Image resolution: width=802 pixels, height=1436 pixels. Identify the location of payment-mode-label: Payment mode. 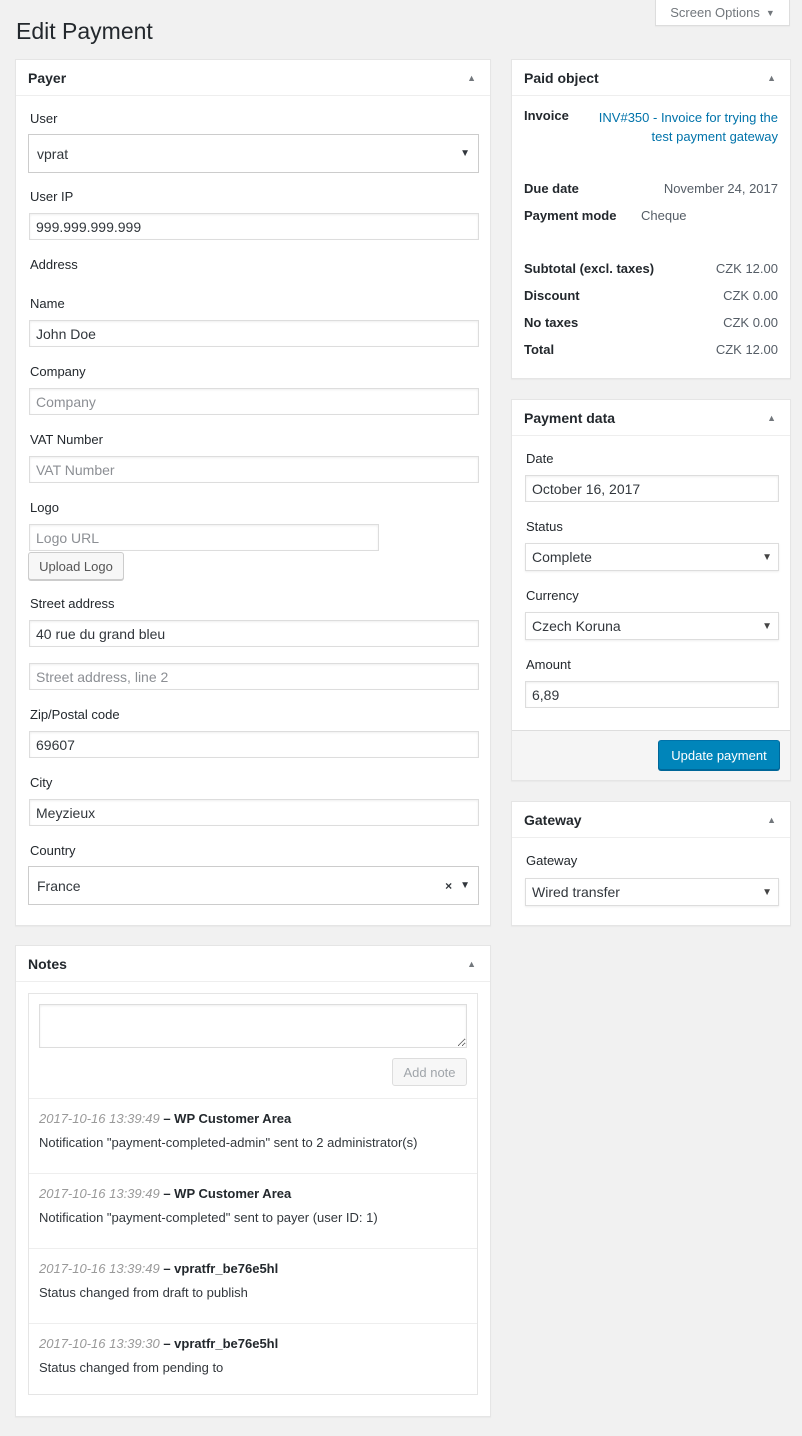
(570, 215).